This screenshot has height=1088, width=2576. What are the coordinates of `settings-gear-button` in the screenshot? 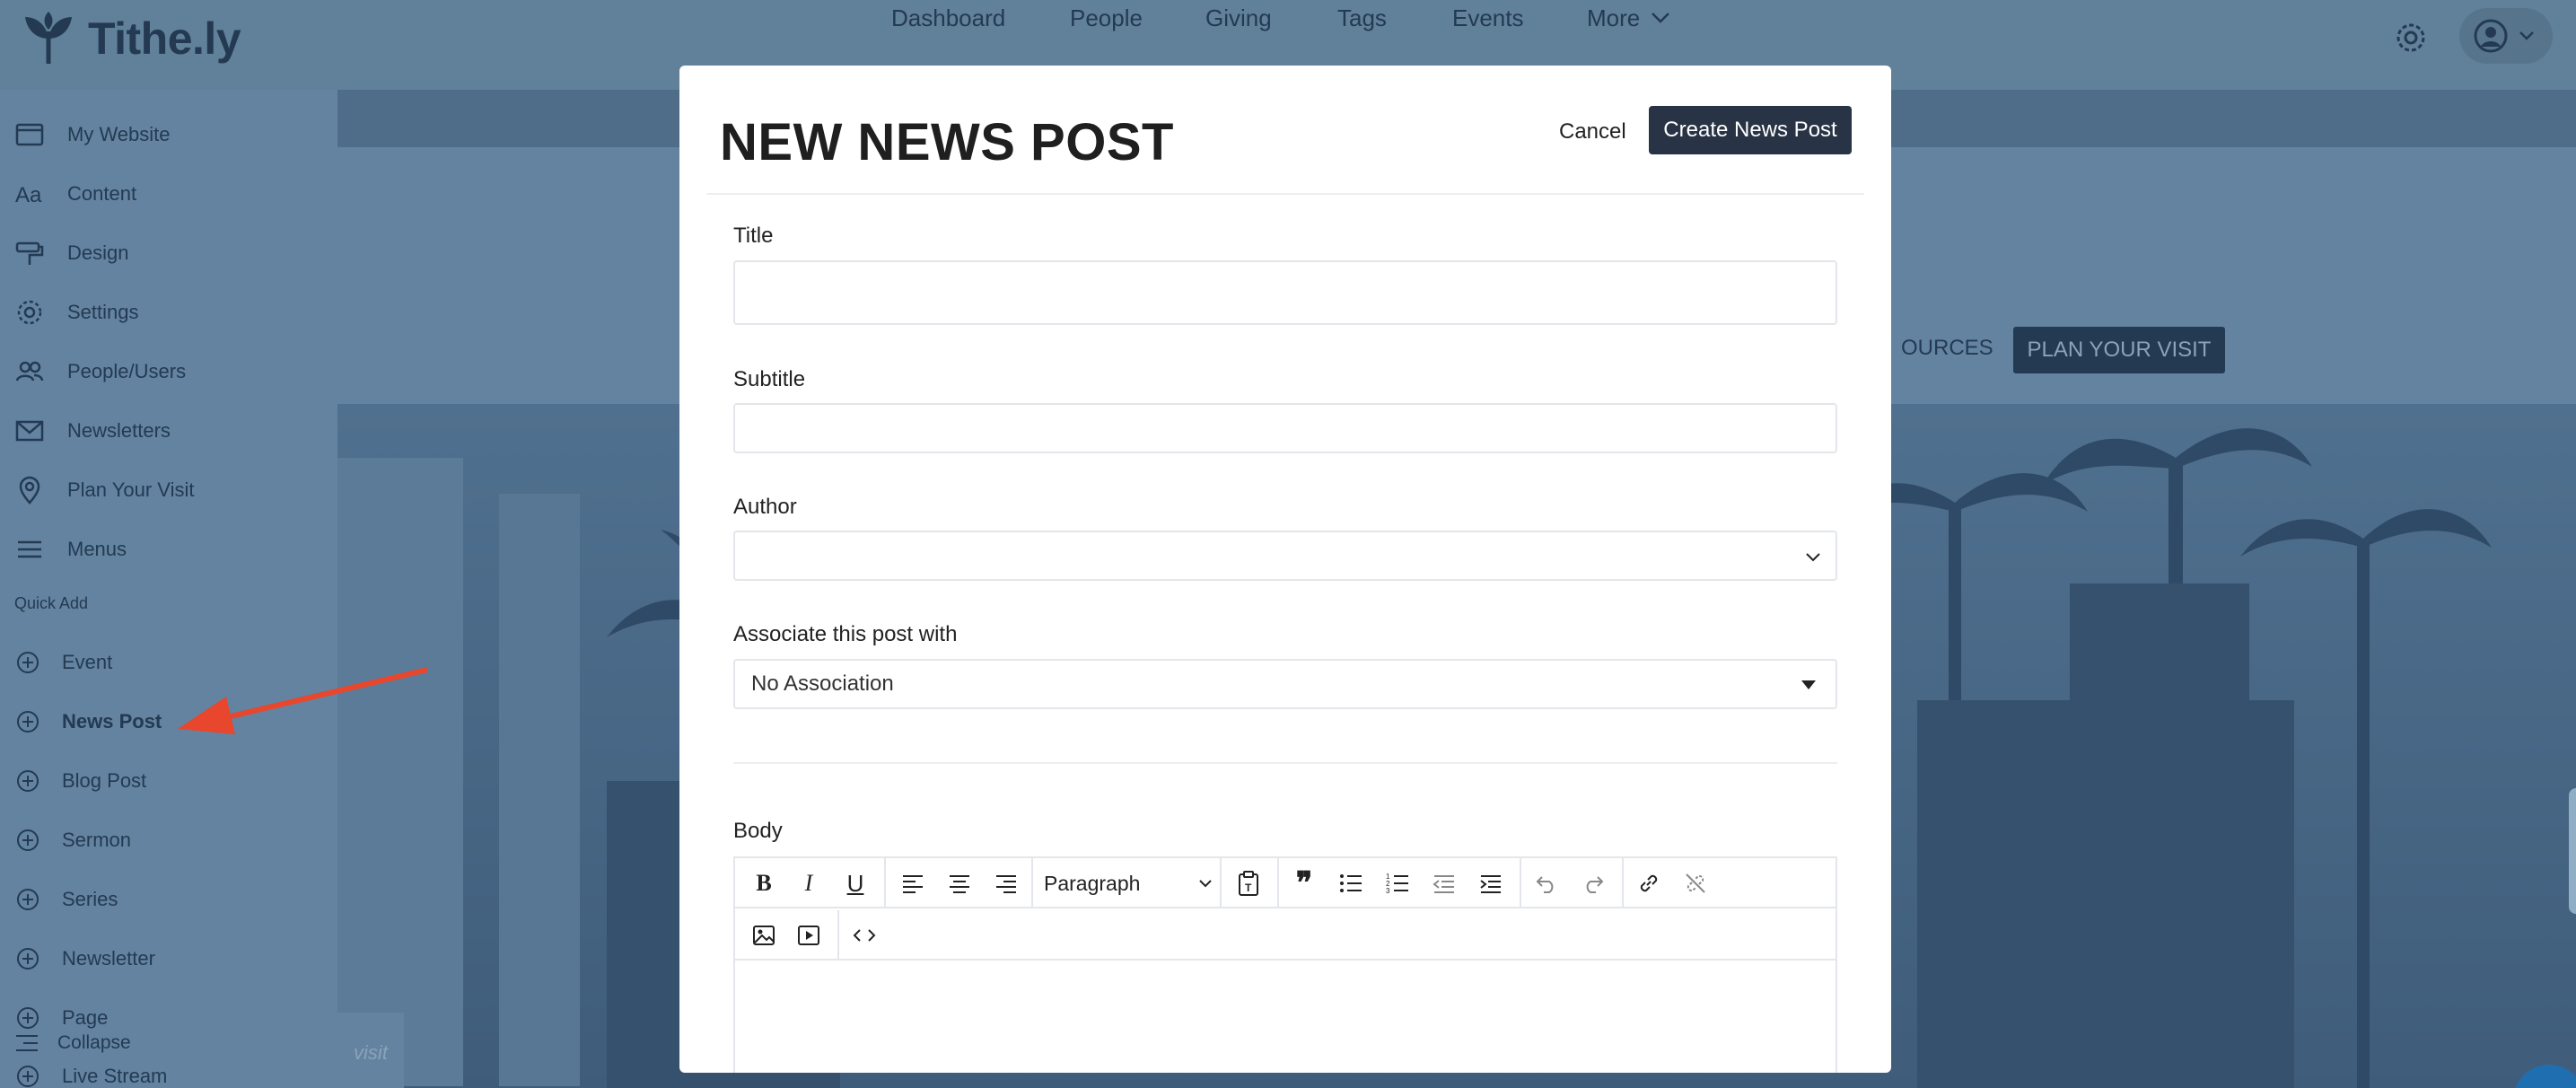 It's located at (2411, 37).